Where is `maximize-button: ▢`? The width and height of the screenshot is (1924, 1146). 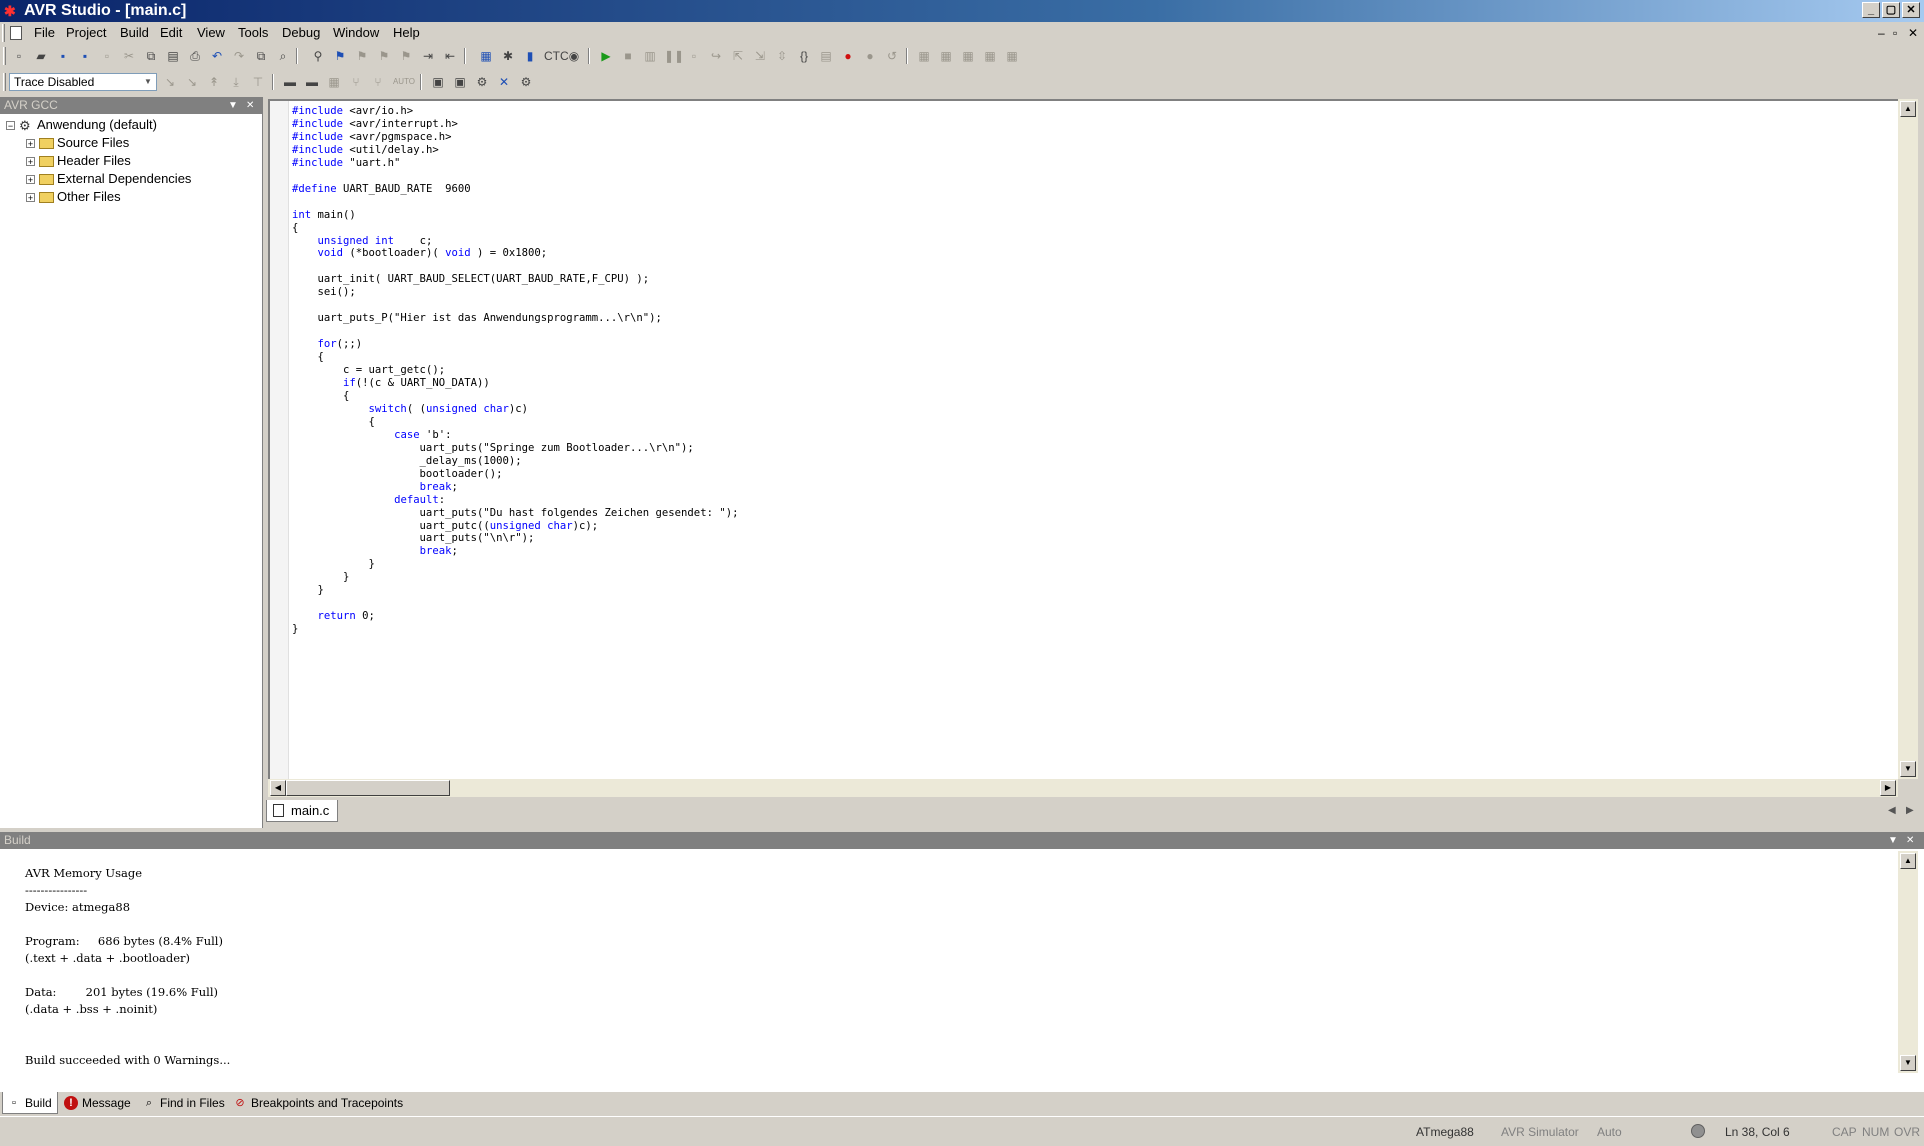
maximize-button: ▢ is located at coordinates (1891, 10).